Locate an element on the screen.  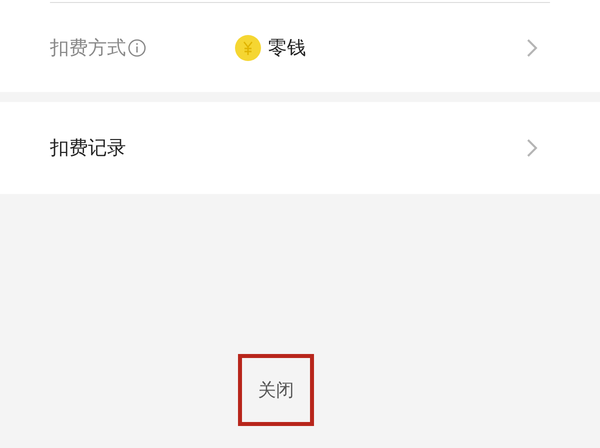
row-label: 扣费记录 is located at coordinates (88, 148).